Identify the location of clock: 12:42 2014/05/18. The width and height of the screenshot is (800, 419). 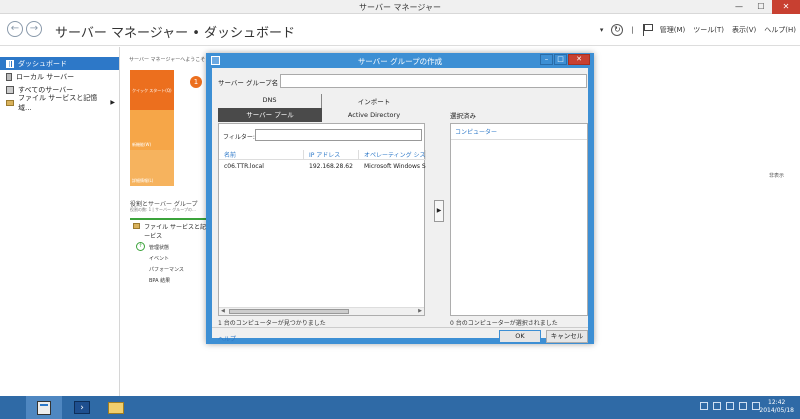
(776, 407).